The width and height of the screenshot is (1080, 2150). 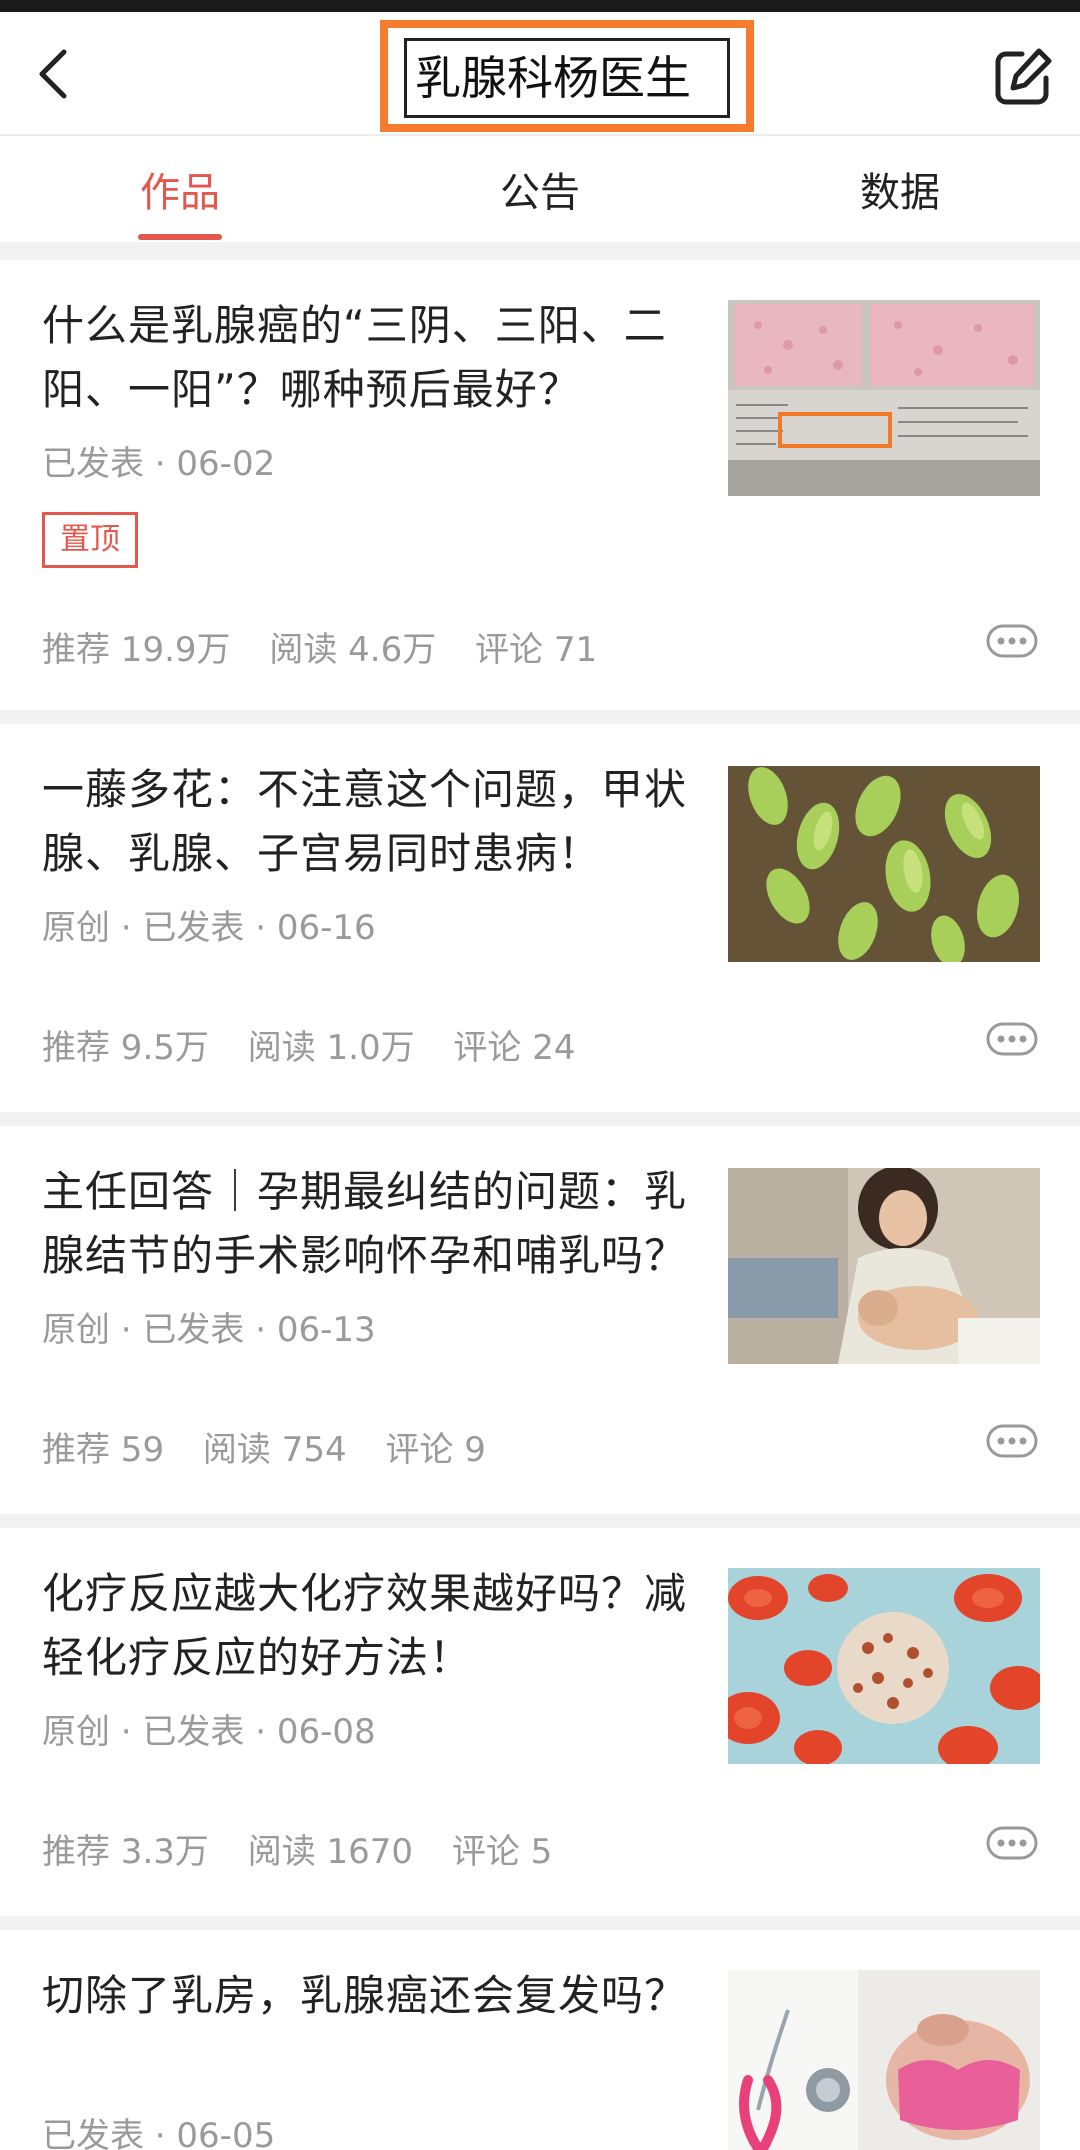 I want to click on page-title: 乳腺科杨医生, so click(x=567, y=78).